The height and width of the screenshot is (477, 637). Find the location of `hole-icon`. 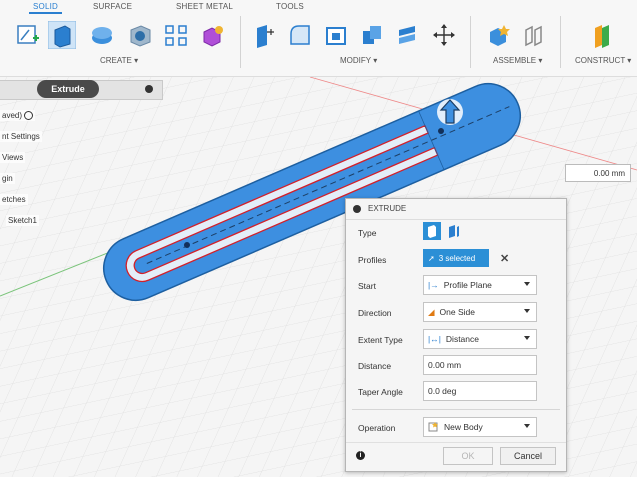

hole-icon is located at coordinates (140, 35).